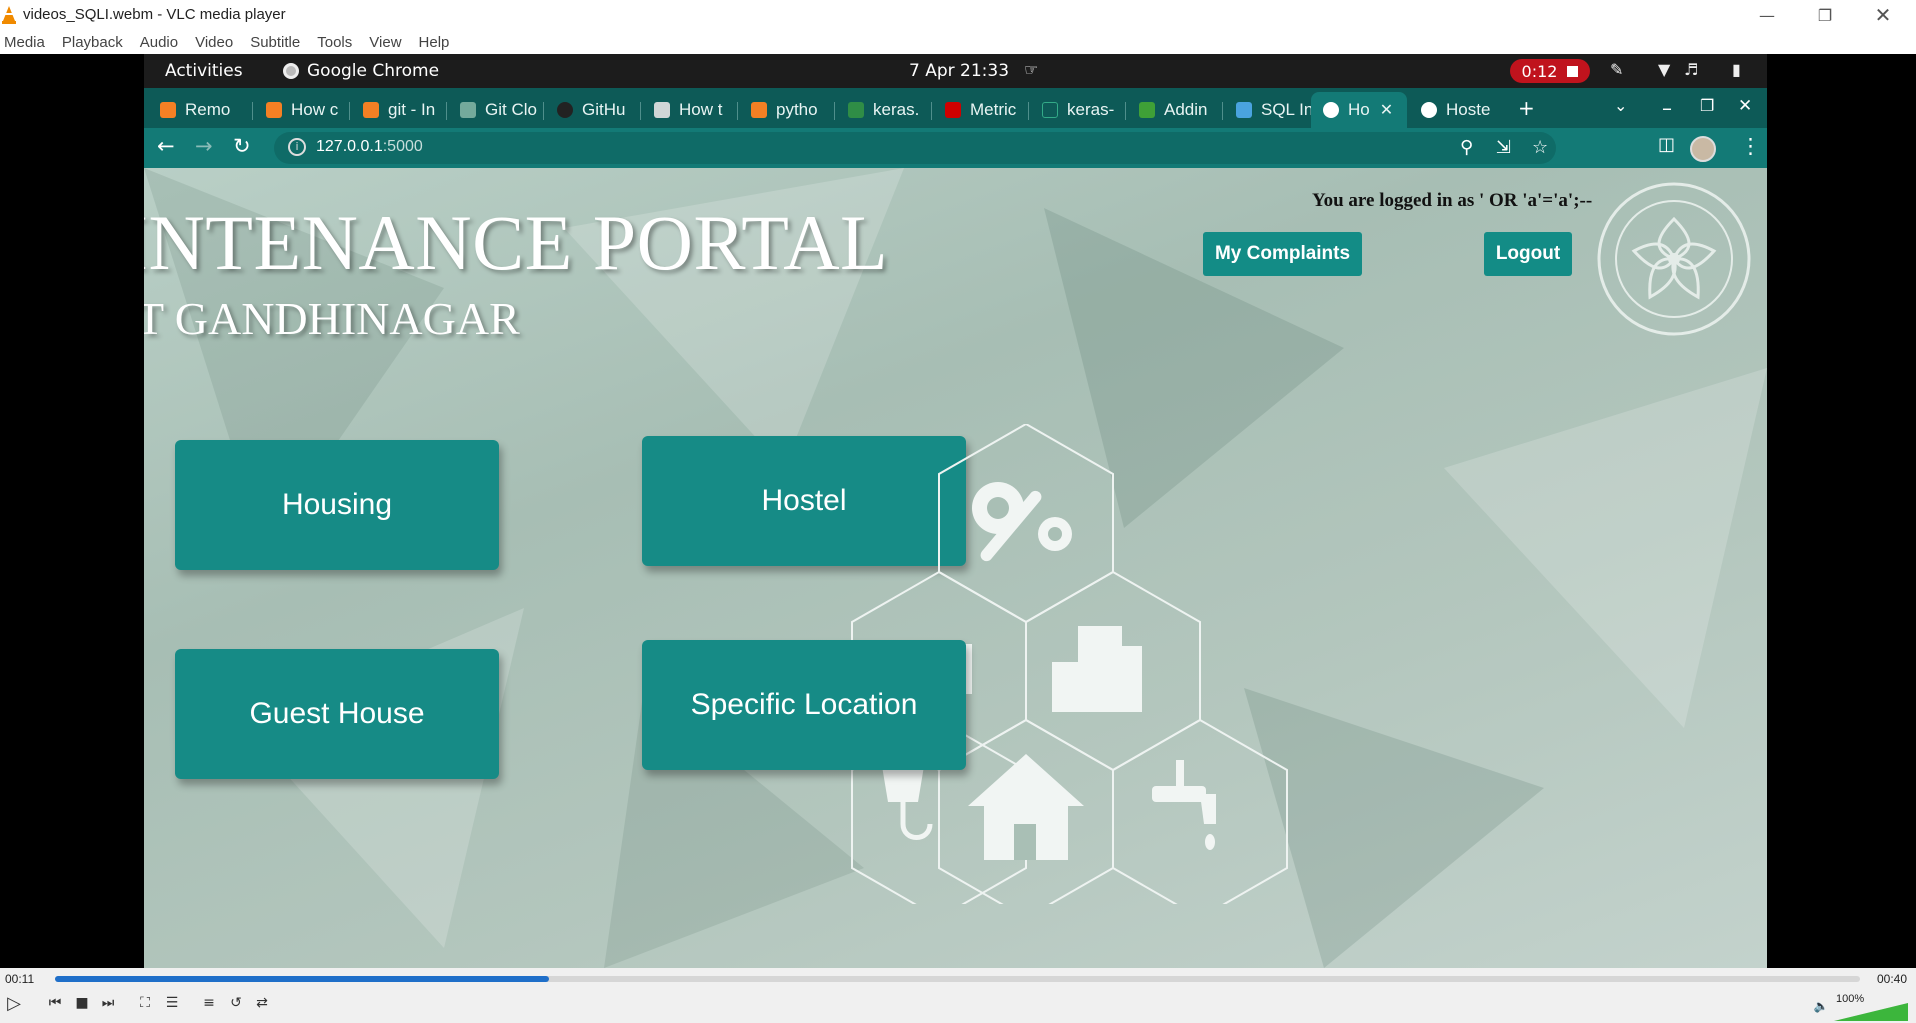 The width and height of the screenshot is (1916, 1023). I want to click on tab: How c, so click(300, 110).